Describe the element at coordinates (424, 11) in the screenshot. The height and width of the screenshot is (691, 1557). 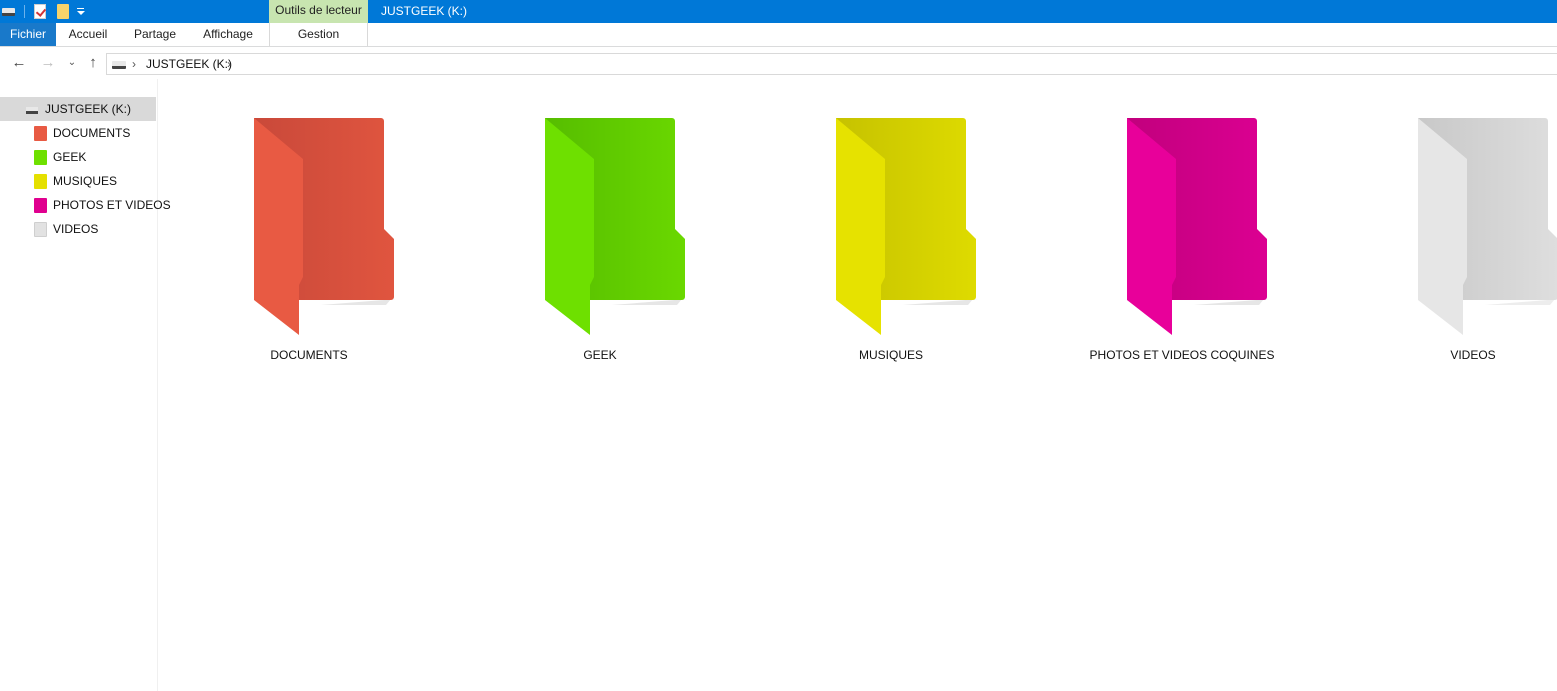
I see `window-title: JUSTGEEK (K:)` at that location.